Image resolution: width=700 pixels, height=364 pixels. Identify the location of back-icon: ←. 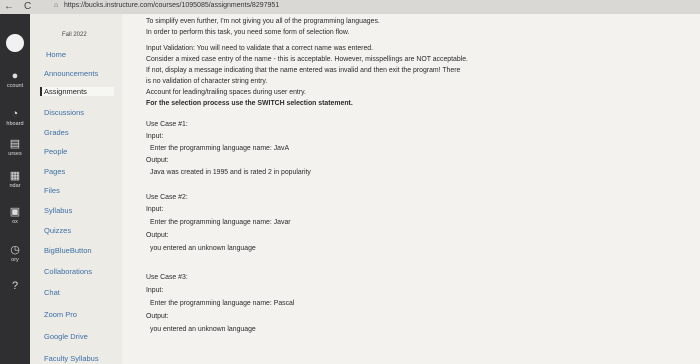
(9, 6).